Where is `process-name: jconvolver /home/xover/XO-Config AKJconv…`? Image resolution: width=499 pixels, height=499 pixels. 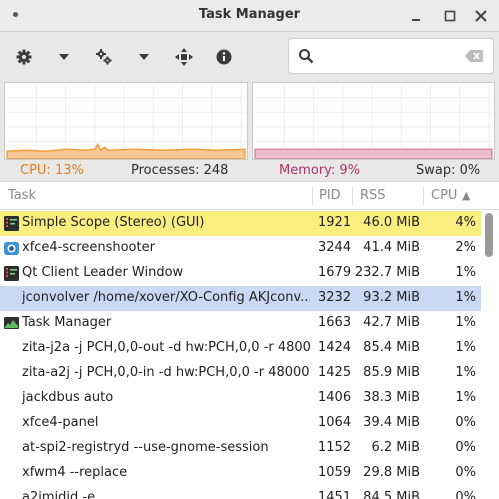 process-name: jconvolver /home/xover/XO-Config AKJconv… is located at coordinates (166, 297).